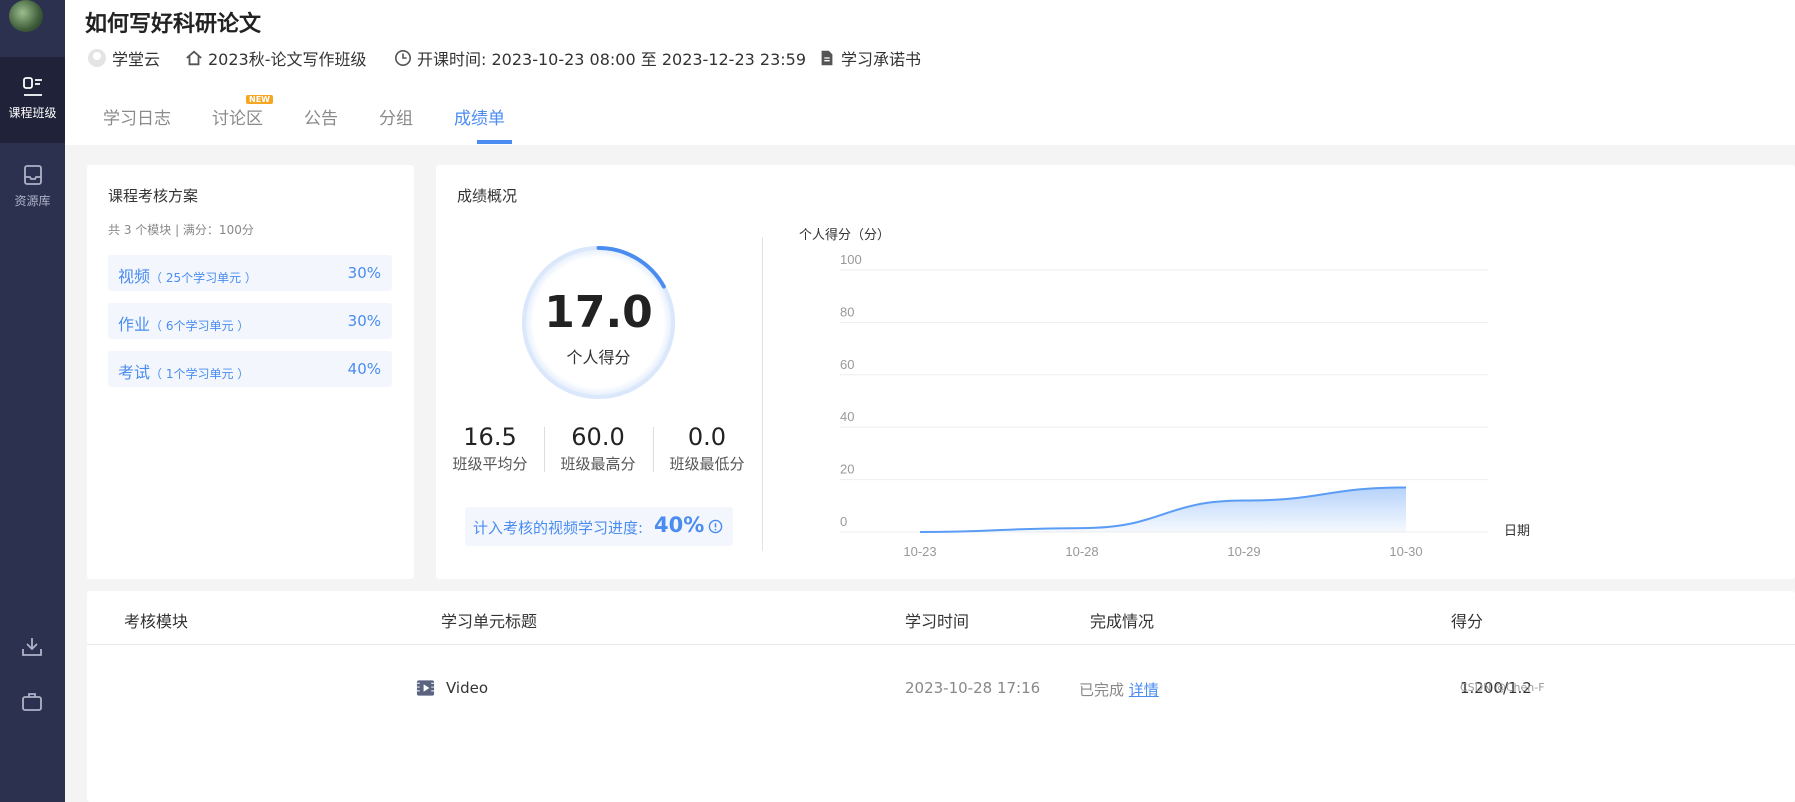 The height and width of the screenshot is (802, 1795). What do you see at coordinates (287, 59) in the screenshot?
I see `class-name: 2023秋-论文写作班级` at bounding box center [287, 59].